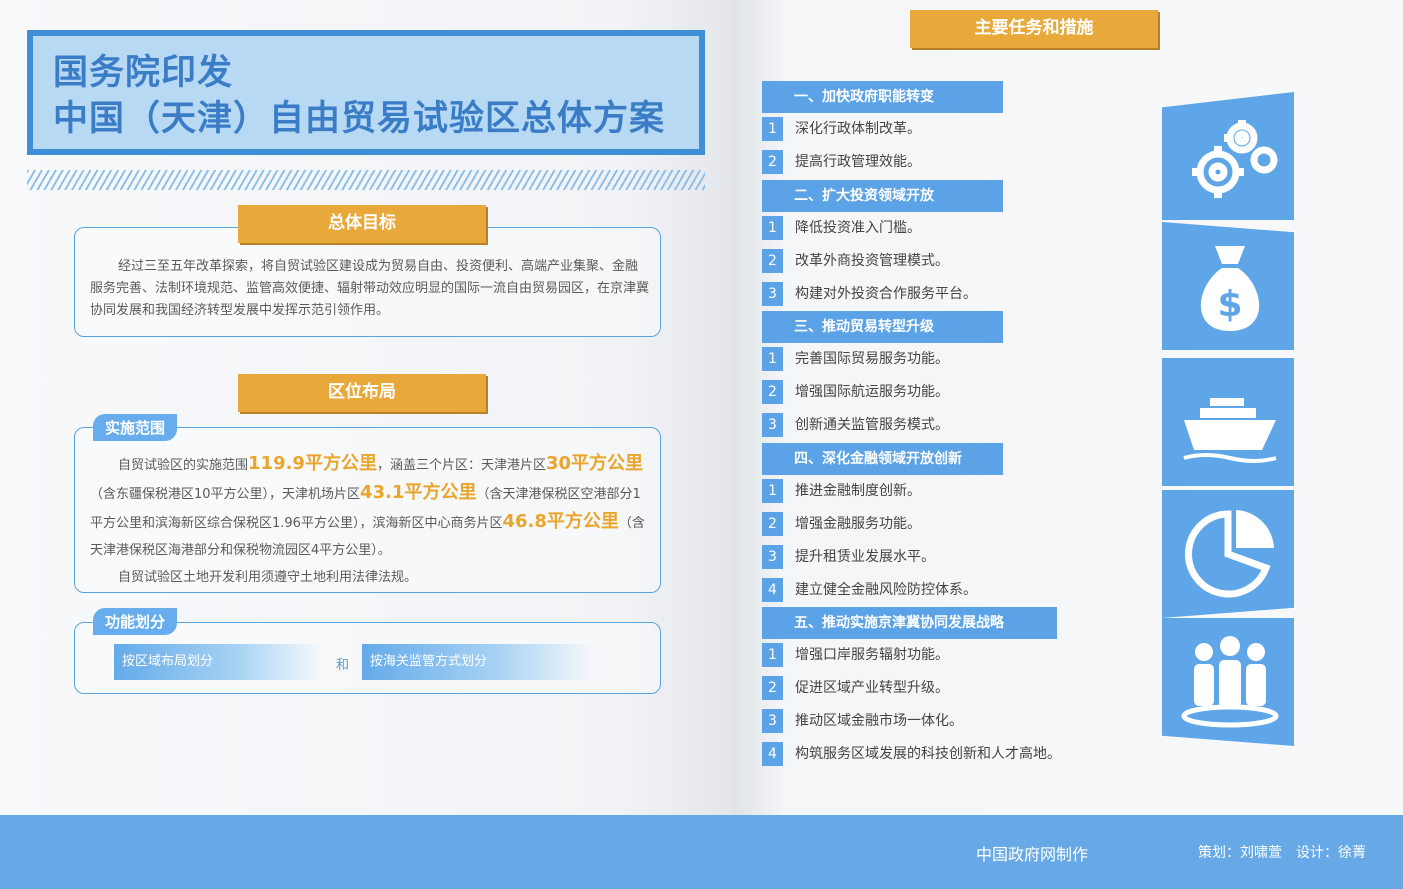 The width and height of the screenshot is (1403, 889). I want to click on scope-total-area: 119.9平方公里, so click(312, 463).